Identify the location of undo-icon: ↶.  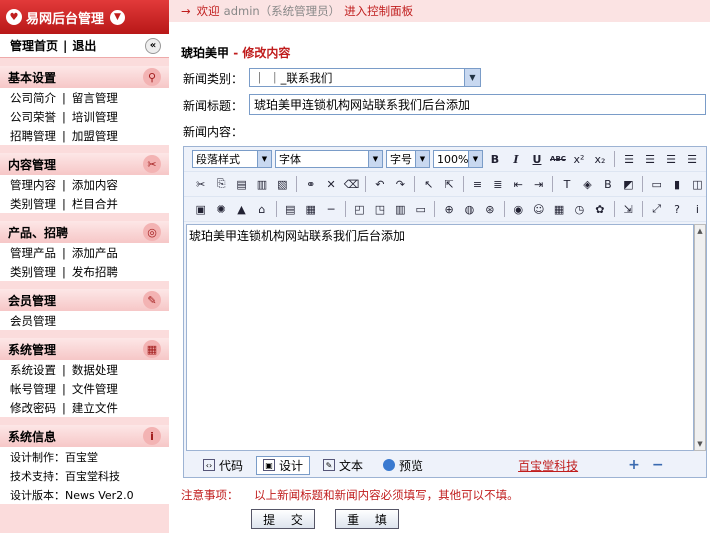
(379, 184).